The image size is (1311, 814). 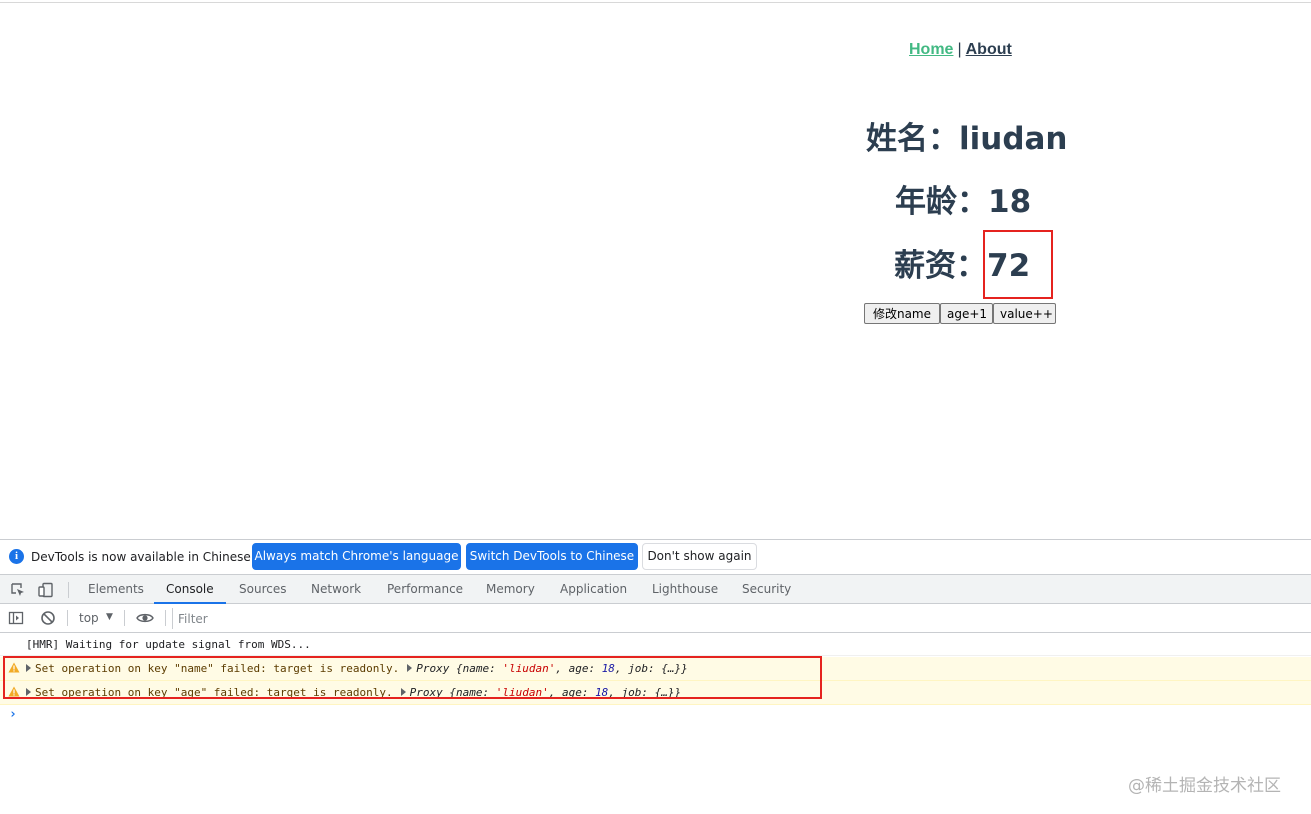 What do you see at coordinates (89, 618) in the screenshot?
I see `context-selector: top` at bounding box center [89, 618].